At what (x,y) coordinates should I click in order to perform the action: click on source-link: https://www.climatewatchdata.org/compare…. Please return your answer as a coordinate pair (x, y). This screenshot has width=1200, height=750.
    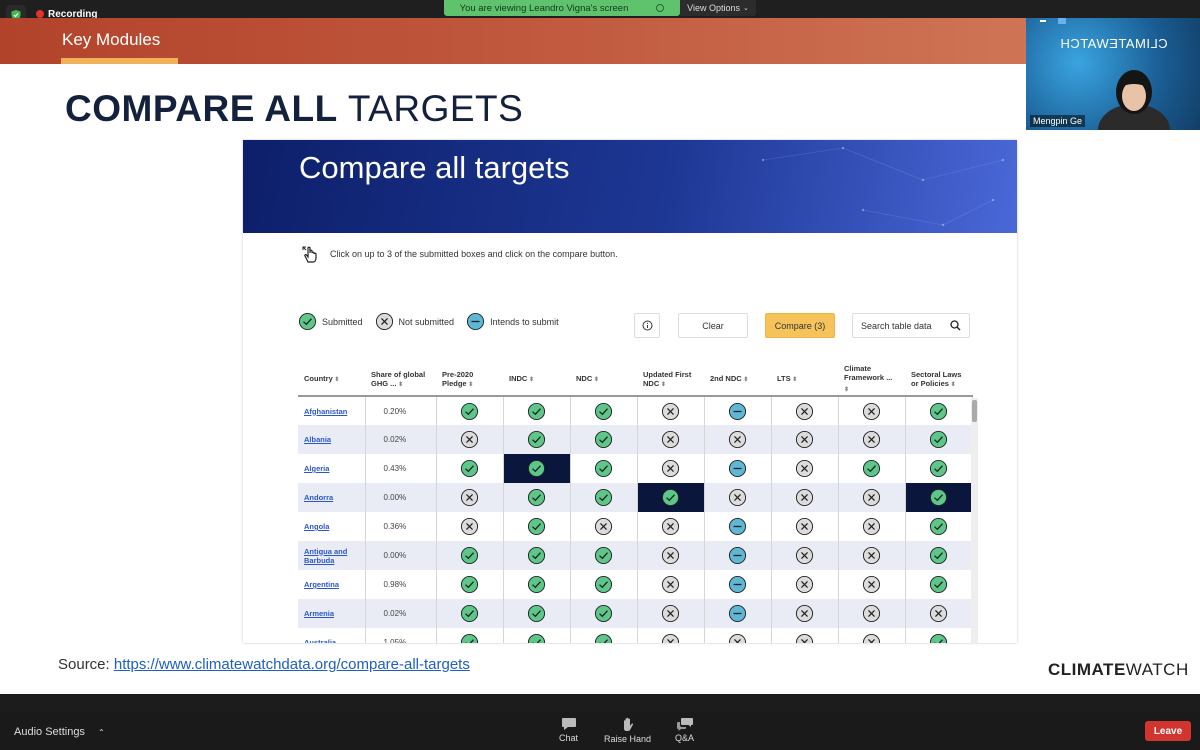
    Looking at the image, I should click on (292, 664).